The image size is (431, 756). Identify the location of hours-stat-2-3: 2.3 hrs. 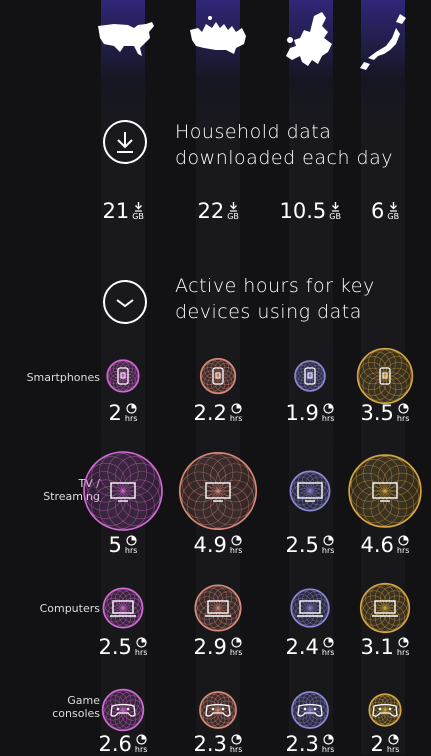
(310, 744).